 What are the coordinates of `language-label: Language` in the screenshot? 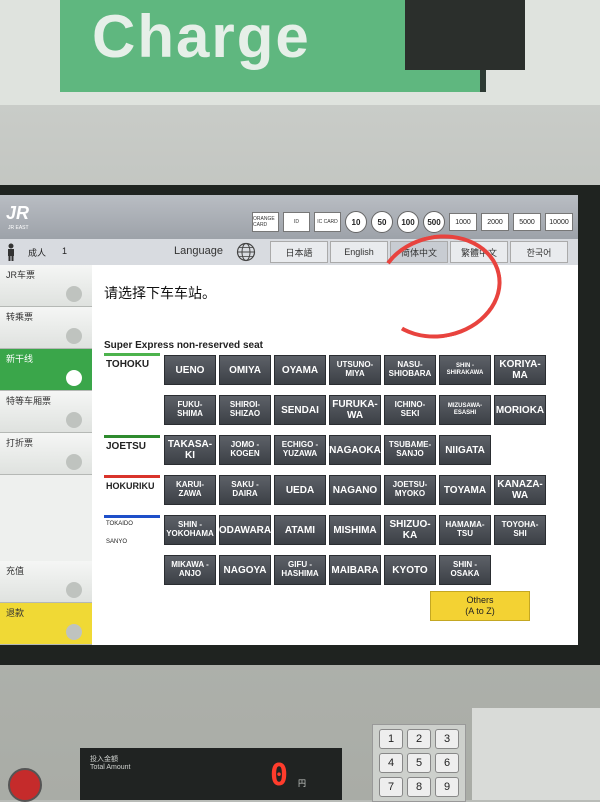 It's located at (198, 251).